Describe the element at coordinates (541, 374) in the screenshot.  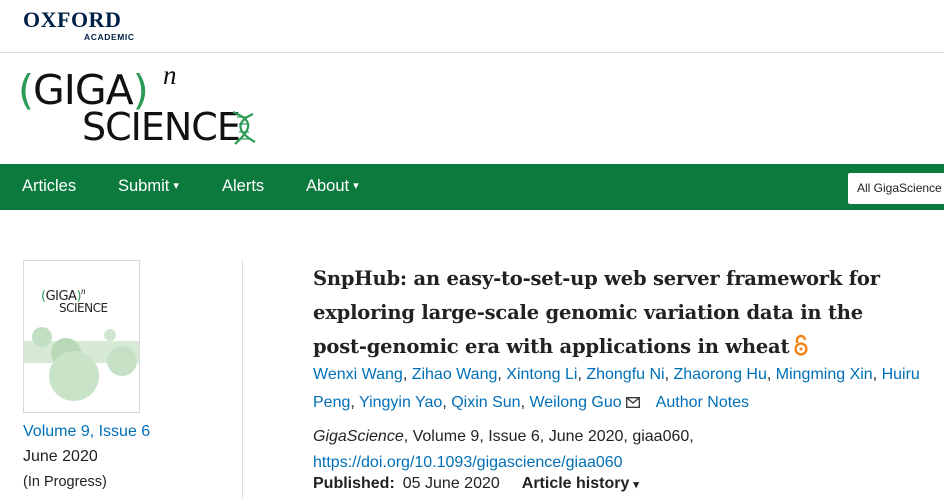
I see `author-link: Xintong Li` at that location.